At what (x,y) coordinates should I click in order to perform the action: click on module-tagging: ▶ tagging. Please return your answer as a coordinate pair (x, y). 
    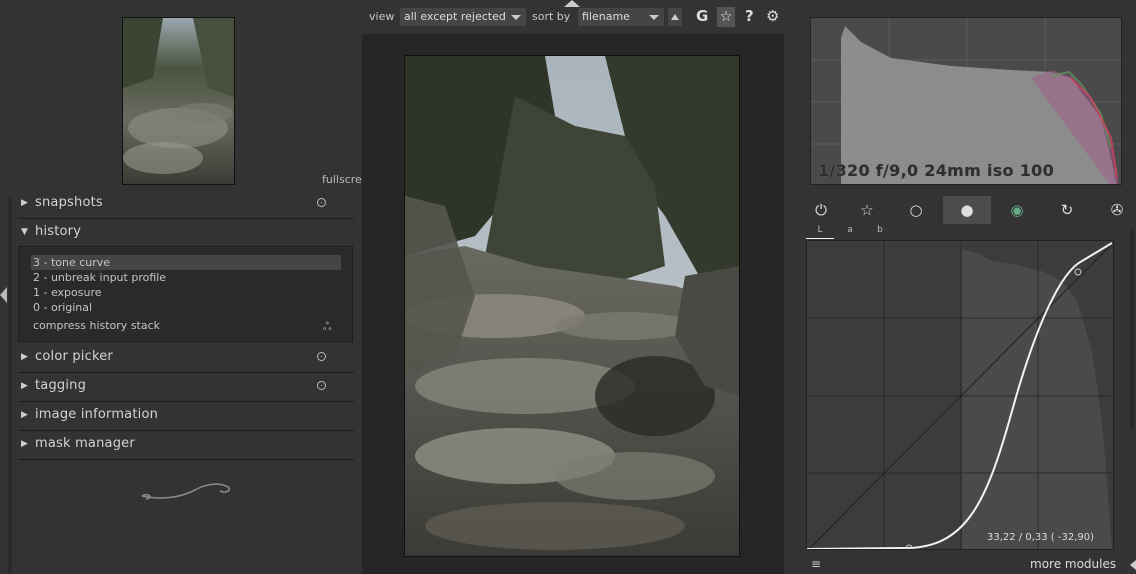
    Looking at the image, I should click on (186, 387).